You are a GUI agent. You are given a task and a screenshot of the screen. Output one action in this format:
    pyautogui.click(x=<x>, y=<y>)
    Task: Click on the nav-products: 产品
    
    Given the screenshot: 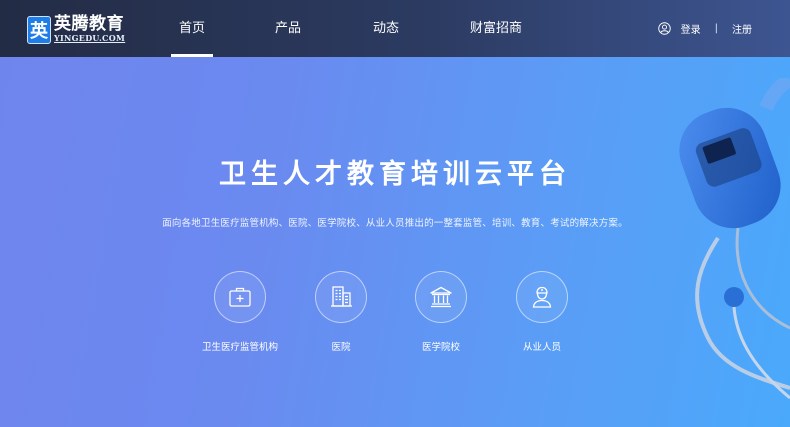 What is the action you would take?
    pyautogui.click(x=288, y=28)
    